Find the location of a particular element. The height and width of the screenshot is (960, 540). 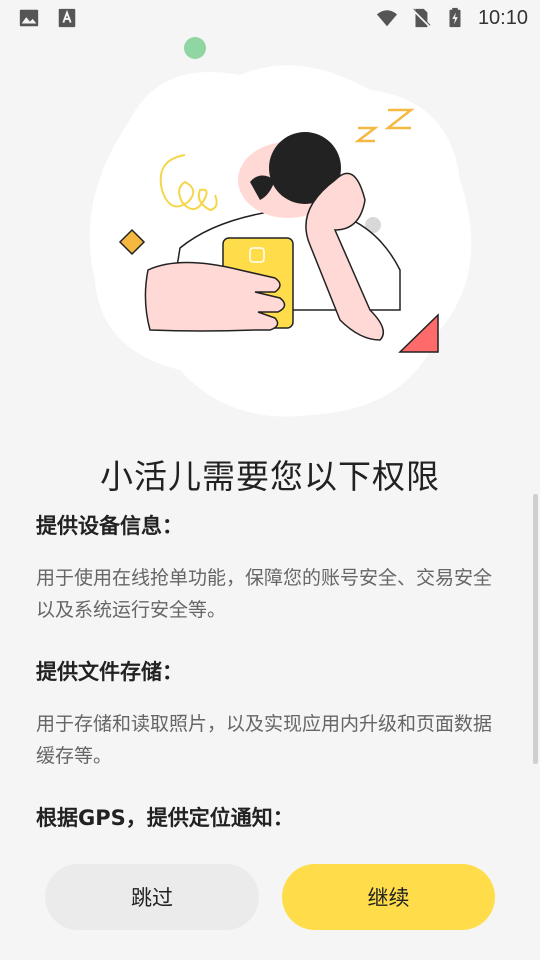

continue-button: 继续 is located at coordinates (388, 897).